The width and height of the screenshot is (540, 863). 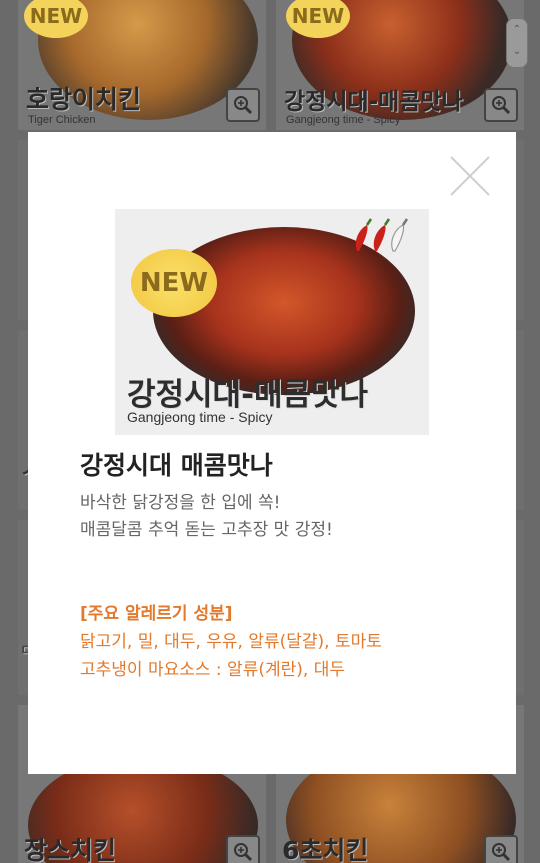 I want to click on card-title: 6초치킨, so click(x=325, y=849).